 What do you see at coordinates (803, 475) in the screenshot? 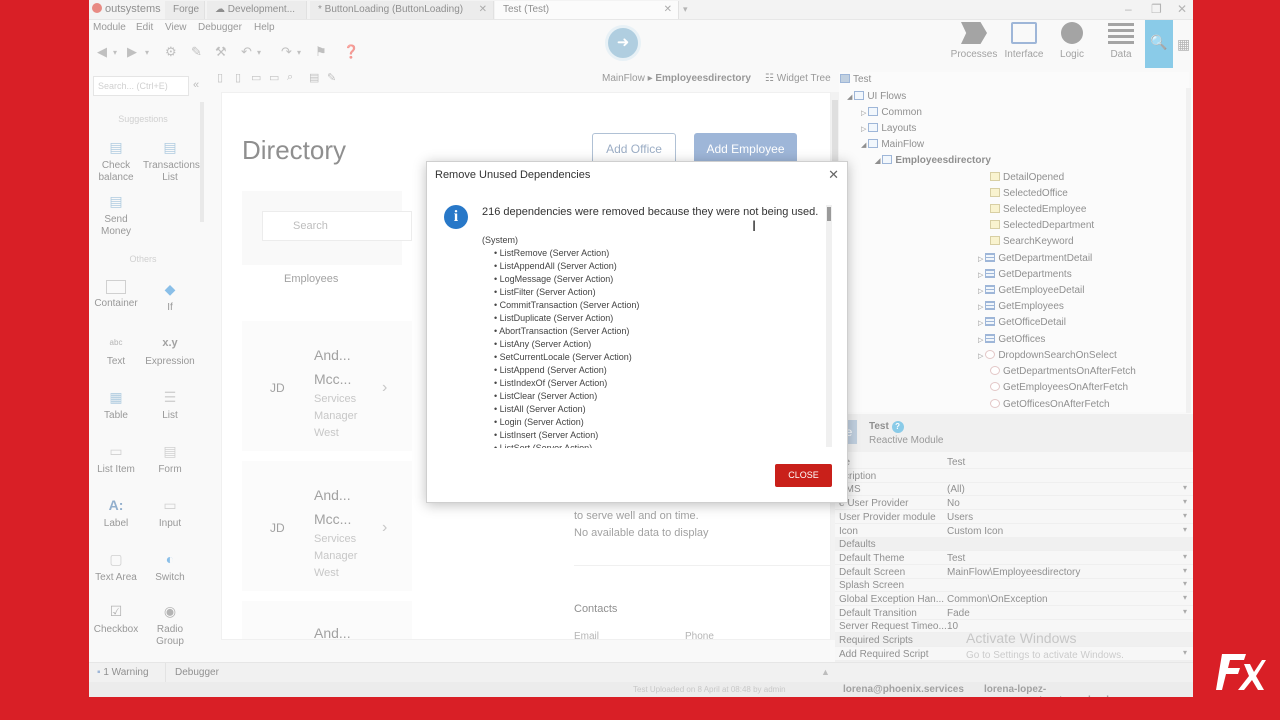
I see `close-button: CLOSE` at bounding box center [803, 475].